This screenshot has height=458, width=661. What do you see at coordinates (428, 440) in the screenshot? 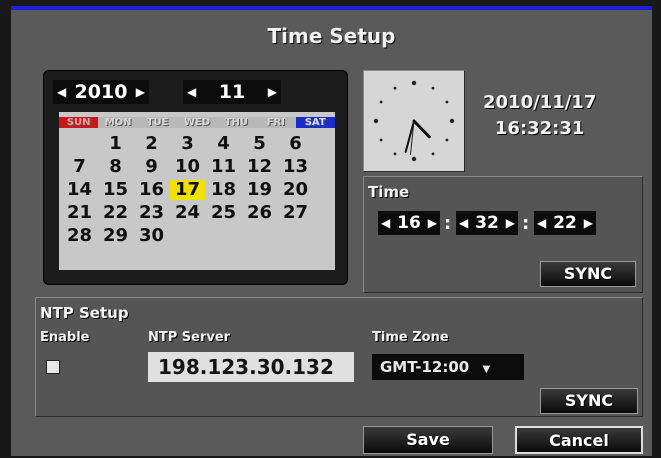
I see `save-button: Save` at bounding box center [428, 440].